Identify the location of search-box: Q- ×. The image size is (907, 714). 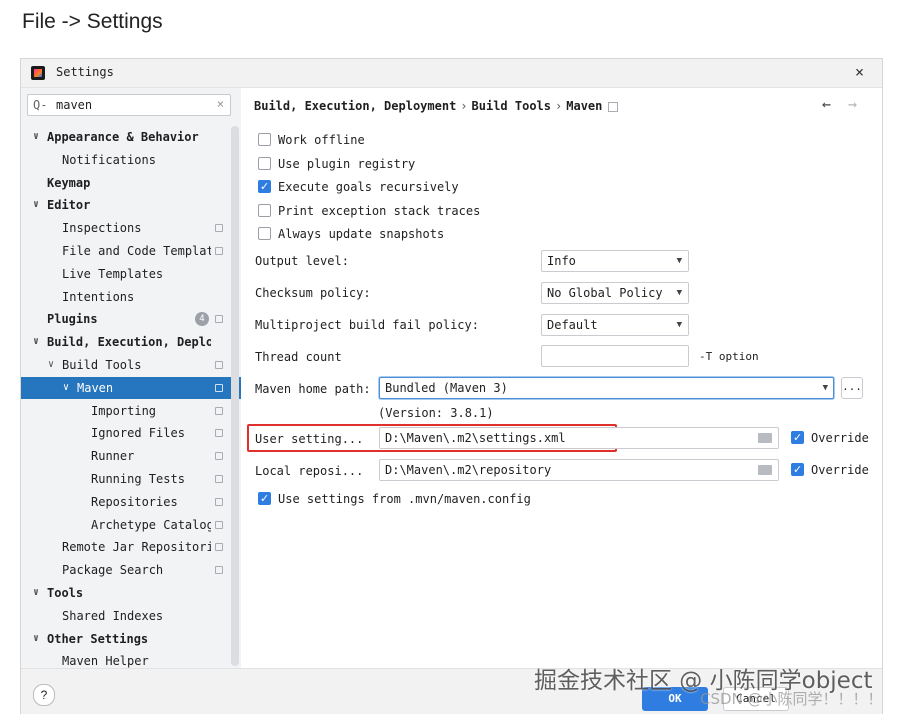
(129, 105).